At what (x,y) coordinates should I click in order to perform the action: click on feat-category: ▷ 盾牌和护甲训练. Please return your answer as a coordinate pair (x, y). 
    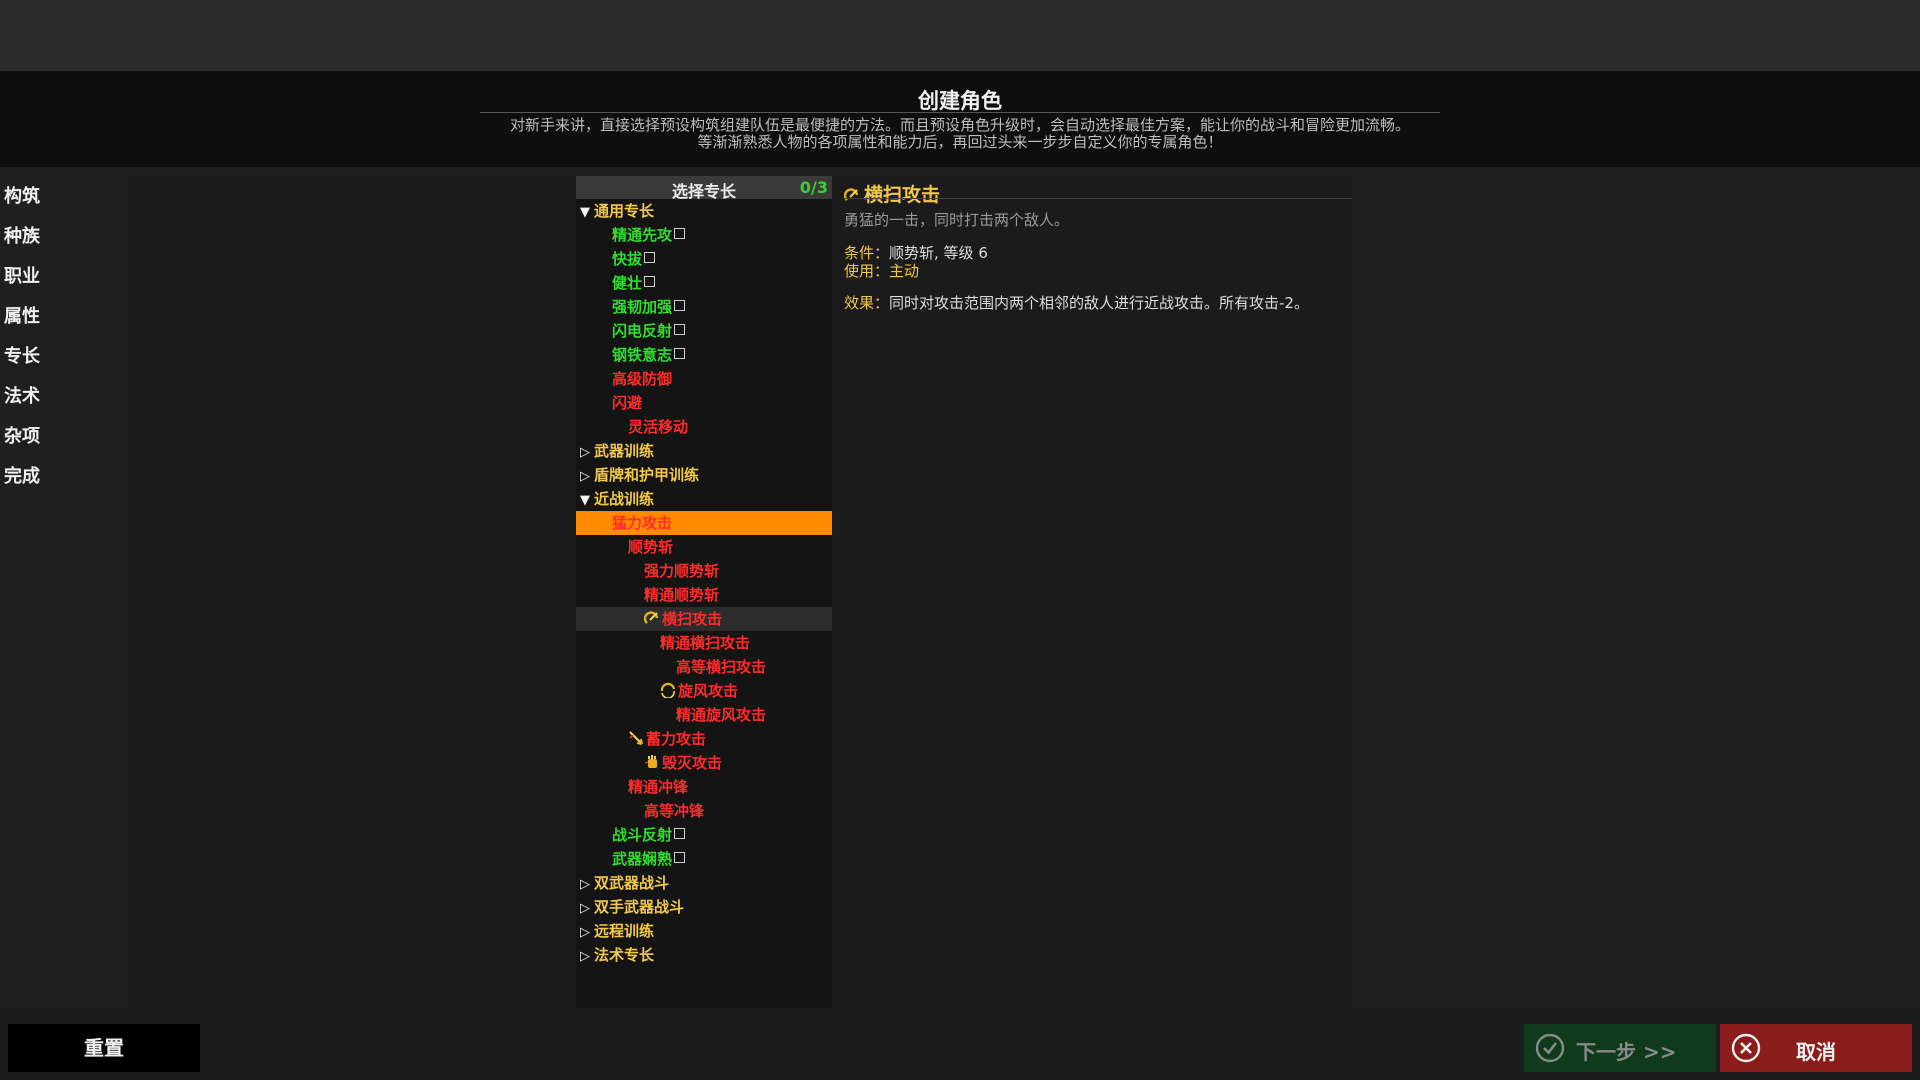
    Looking at the image, I should click on (704, 475).